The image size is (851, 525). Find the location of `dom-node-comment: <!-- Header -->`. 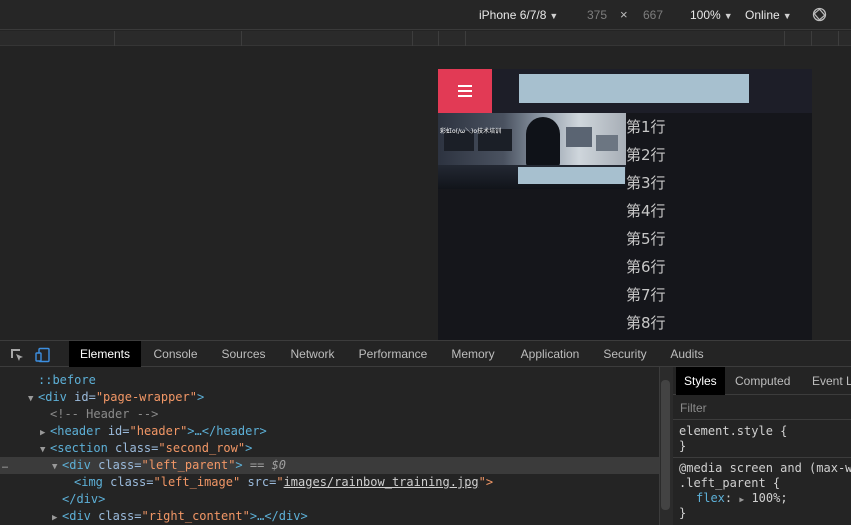

dom-node-comment: <!-- Header --> is located at coordinates (329, 414).